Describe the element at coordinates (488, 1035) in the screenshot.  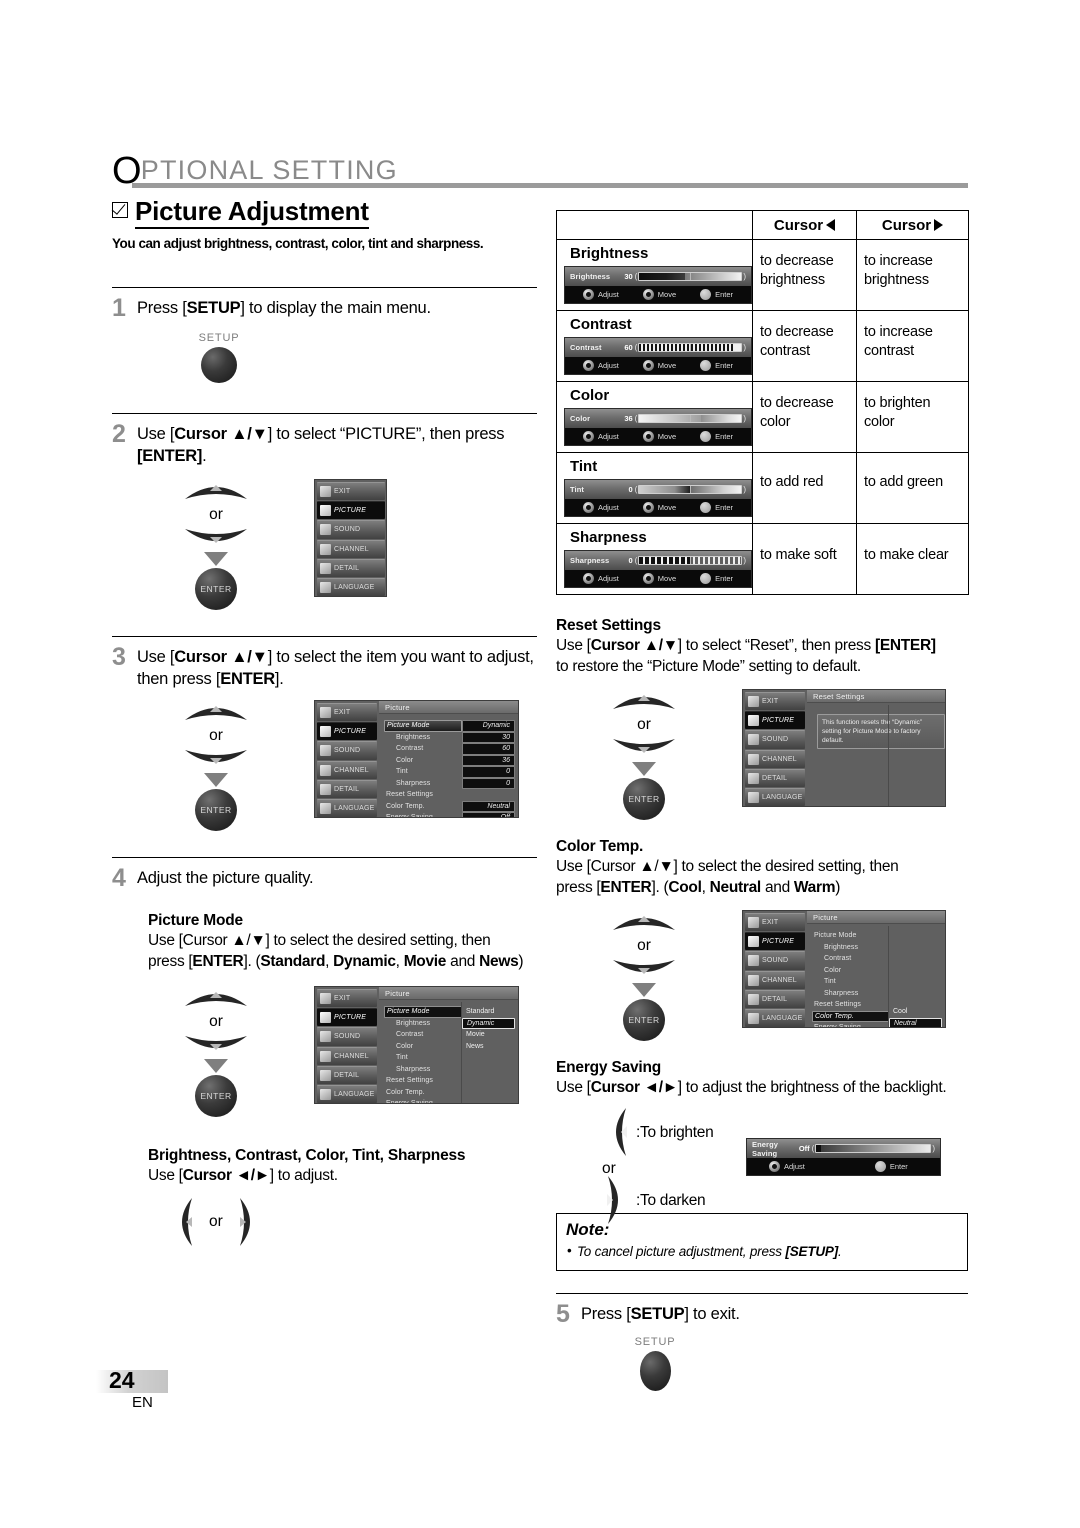
I see `osd-option-movie: Movie` at that location.